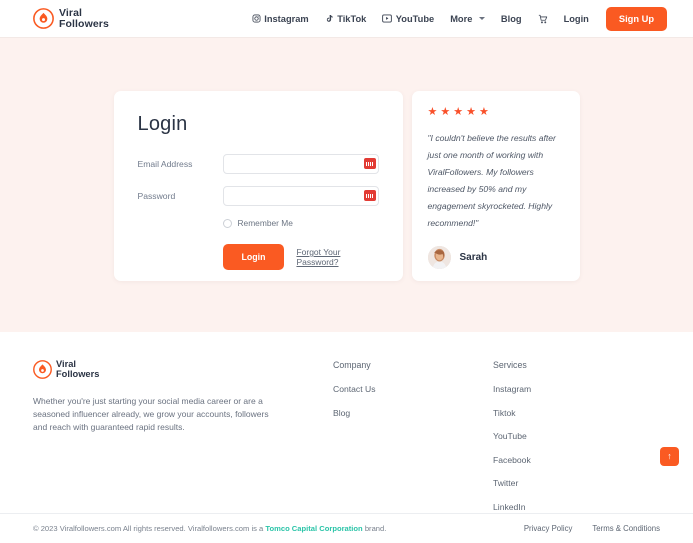 This screenshot has width=693, height=543. What do you see at coordinates (253, 257) in the screenshot?
I see `login-button: Login` at bounding box center [253, 257].